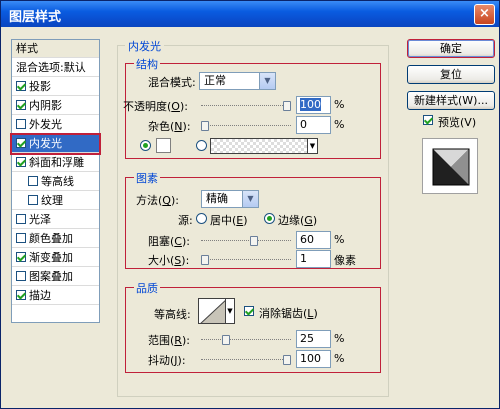 This screenshot has width=500, height=409. What do you see at coordinates (339, 124) in the screenshot?
I see `noise-percent: %` at bounding box center [339, 124].